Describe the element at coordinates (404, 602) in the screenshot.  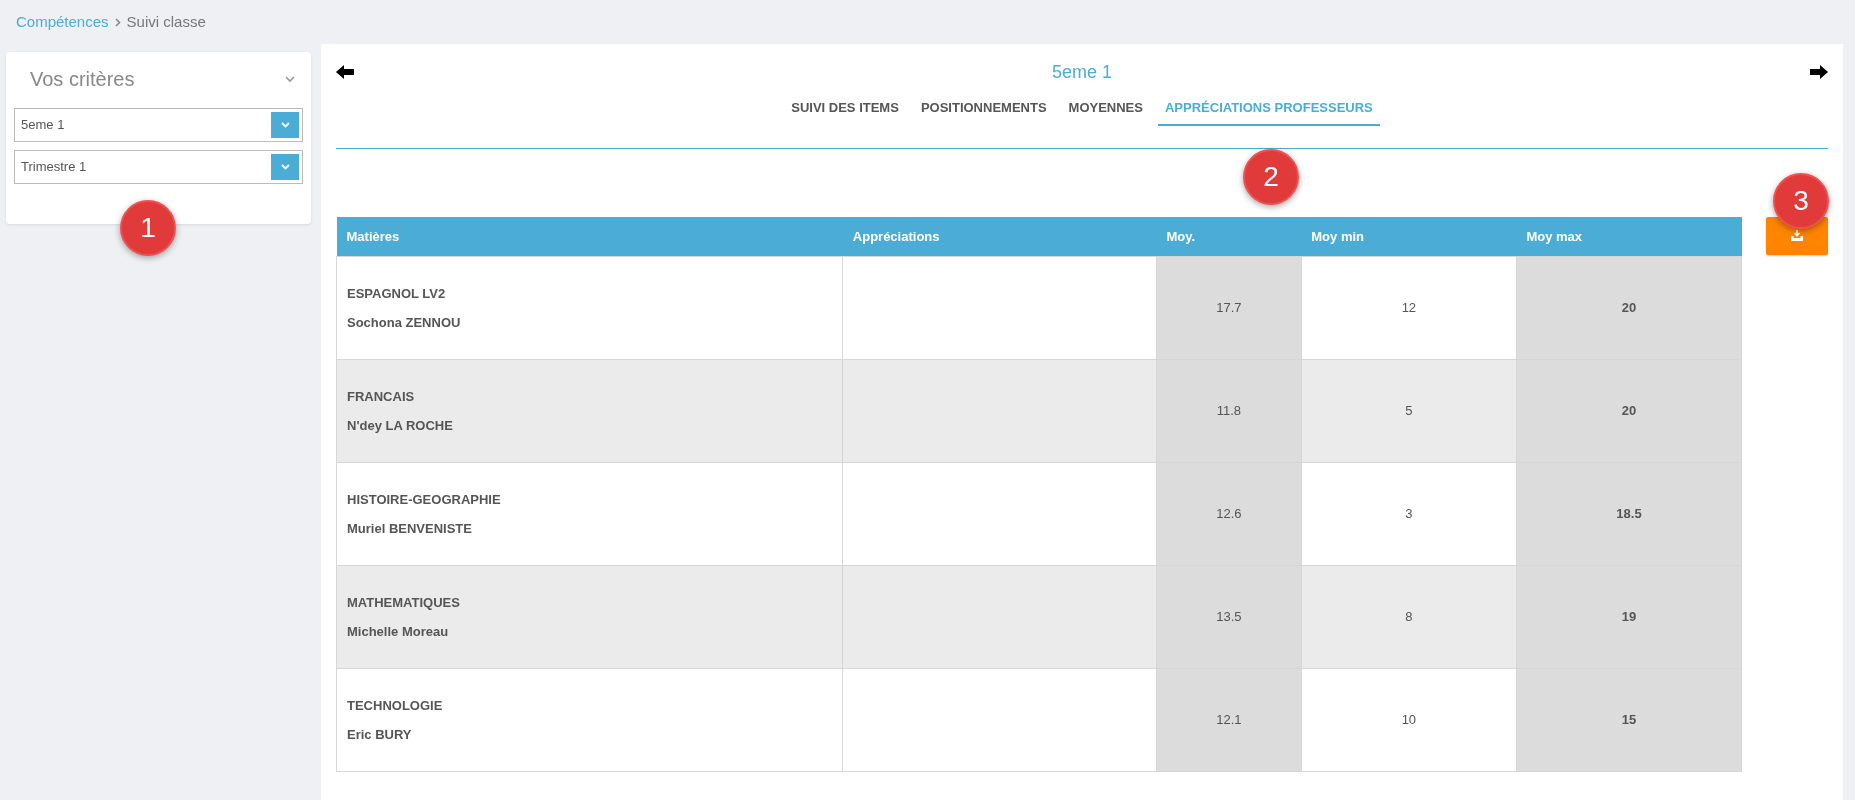
I see `subject-name: MATHEMATIQUES` at that location.